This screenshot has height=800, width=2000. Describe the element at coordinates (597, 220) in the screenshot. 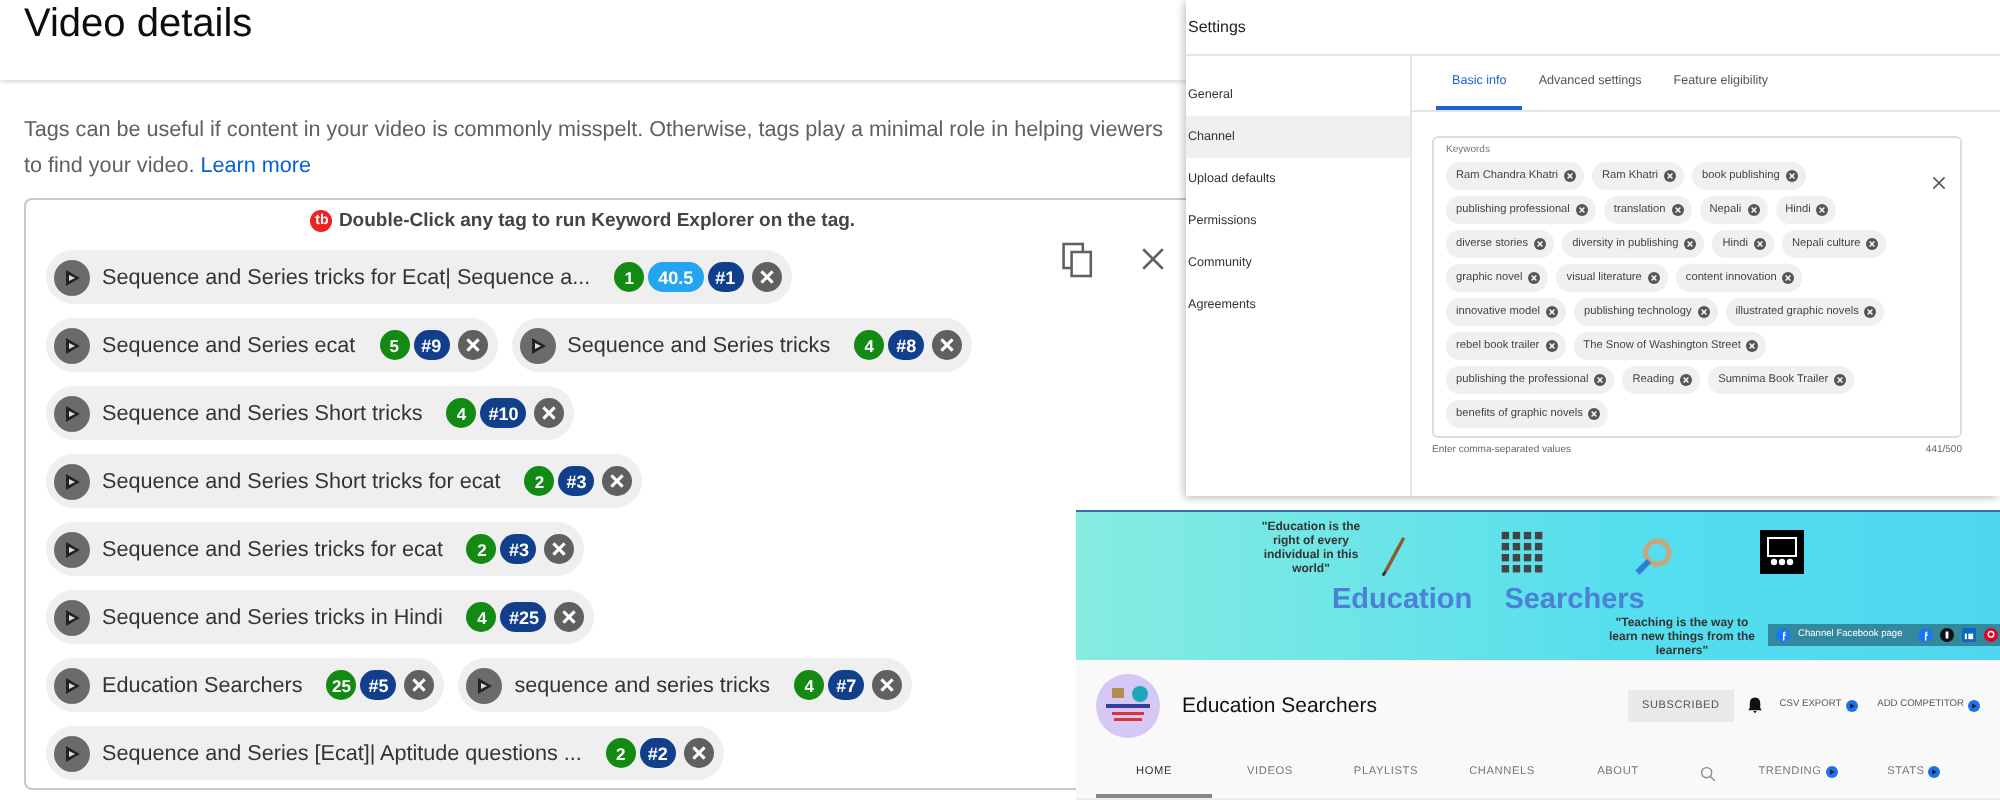

I see `keyword-hint: Double-Click any tag to run Keyword Explorer on the tag.` at that location.